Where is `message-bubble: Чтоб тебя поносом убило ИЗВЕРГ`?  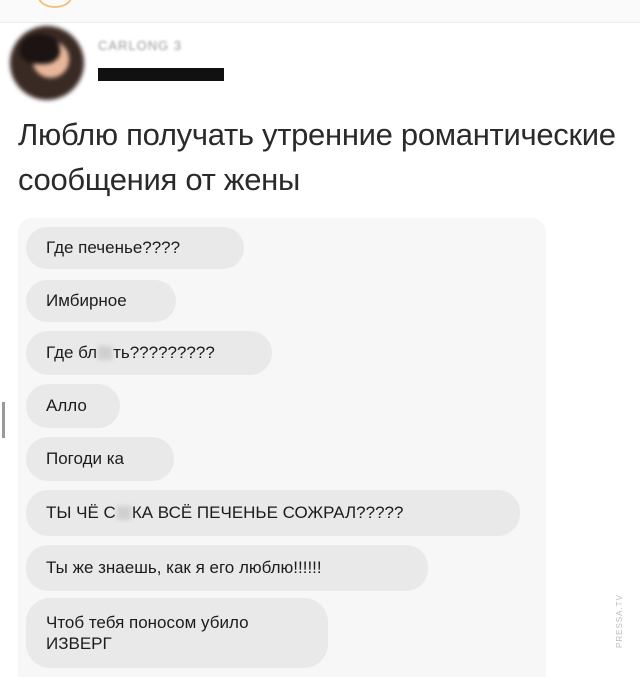 message-bubble: Чтоб тебя поносом убило ИЗВЕРГ is located at coordinates (177, 633).